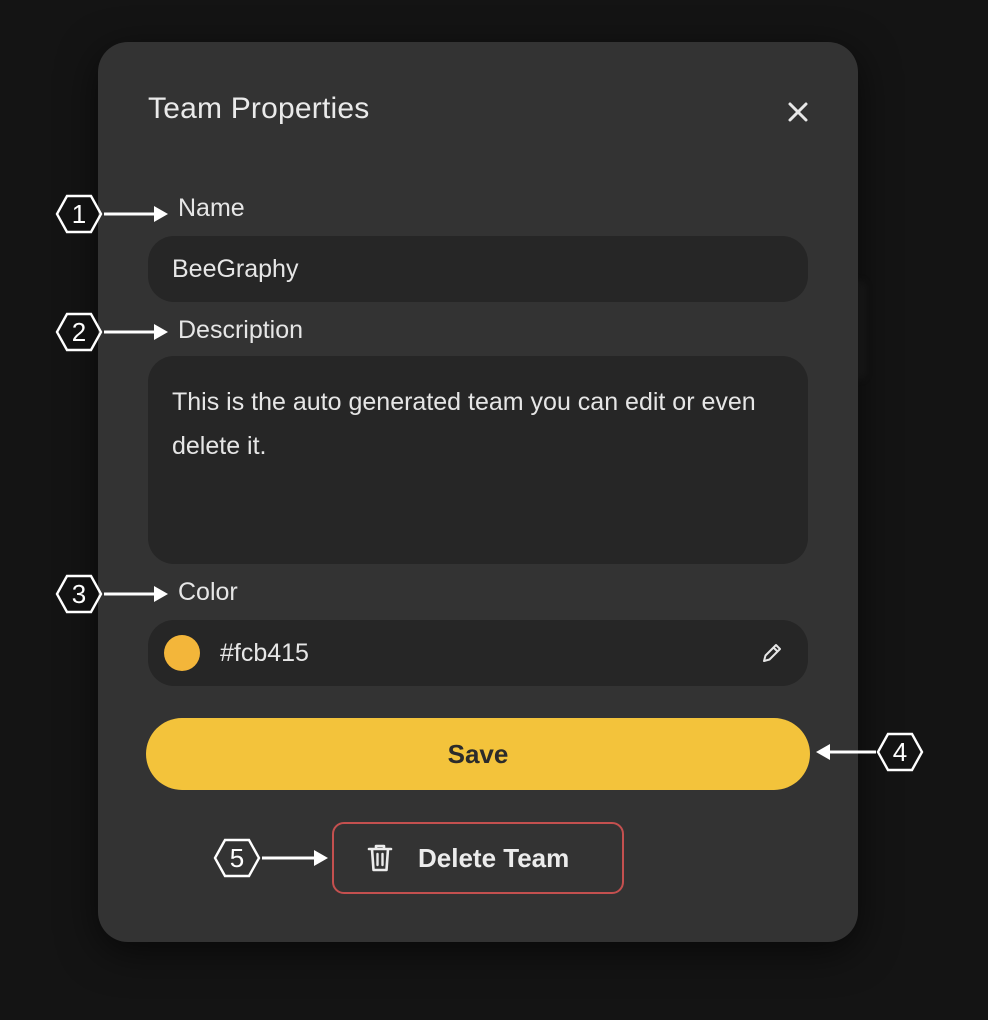 This screenshot has width=988, height=1020. Describe the element at coordinates (235, 268) in the screenshot. I see `name-value: BeeGraphy` at that location.